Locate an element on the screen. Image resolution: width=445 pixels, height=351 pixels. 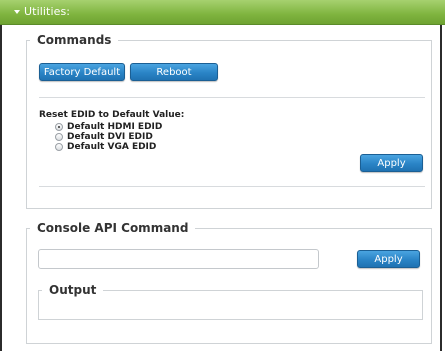
collapse-triangle-icon is located at coordinates (17, 12).